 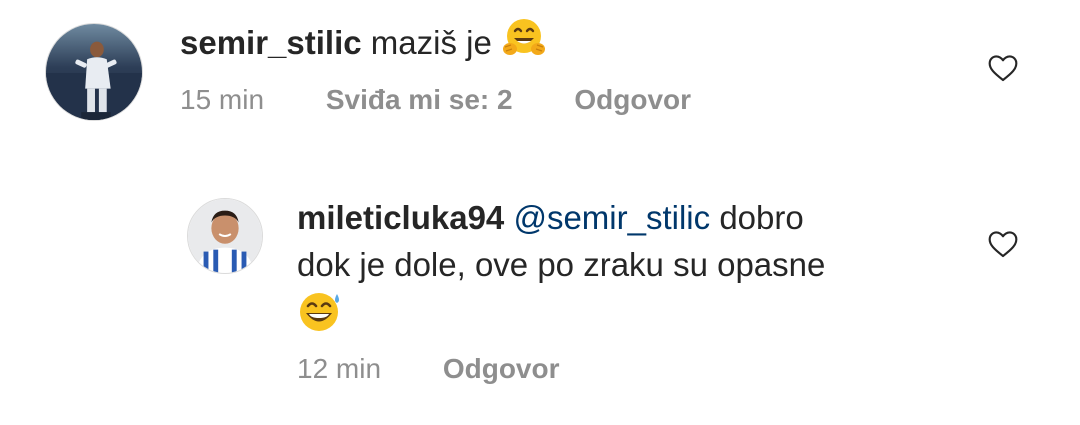 I want to click on comment-text: mileticluka94 @semir_stilic dobro, so click(x=550, y=218).